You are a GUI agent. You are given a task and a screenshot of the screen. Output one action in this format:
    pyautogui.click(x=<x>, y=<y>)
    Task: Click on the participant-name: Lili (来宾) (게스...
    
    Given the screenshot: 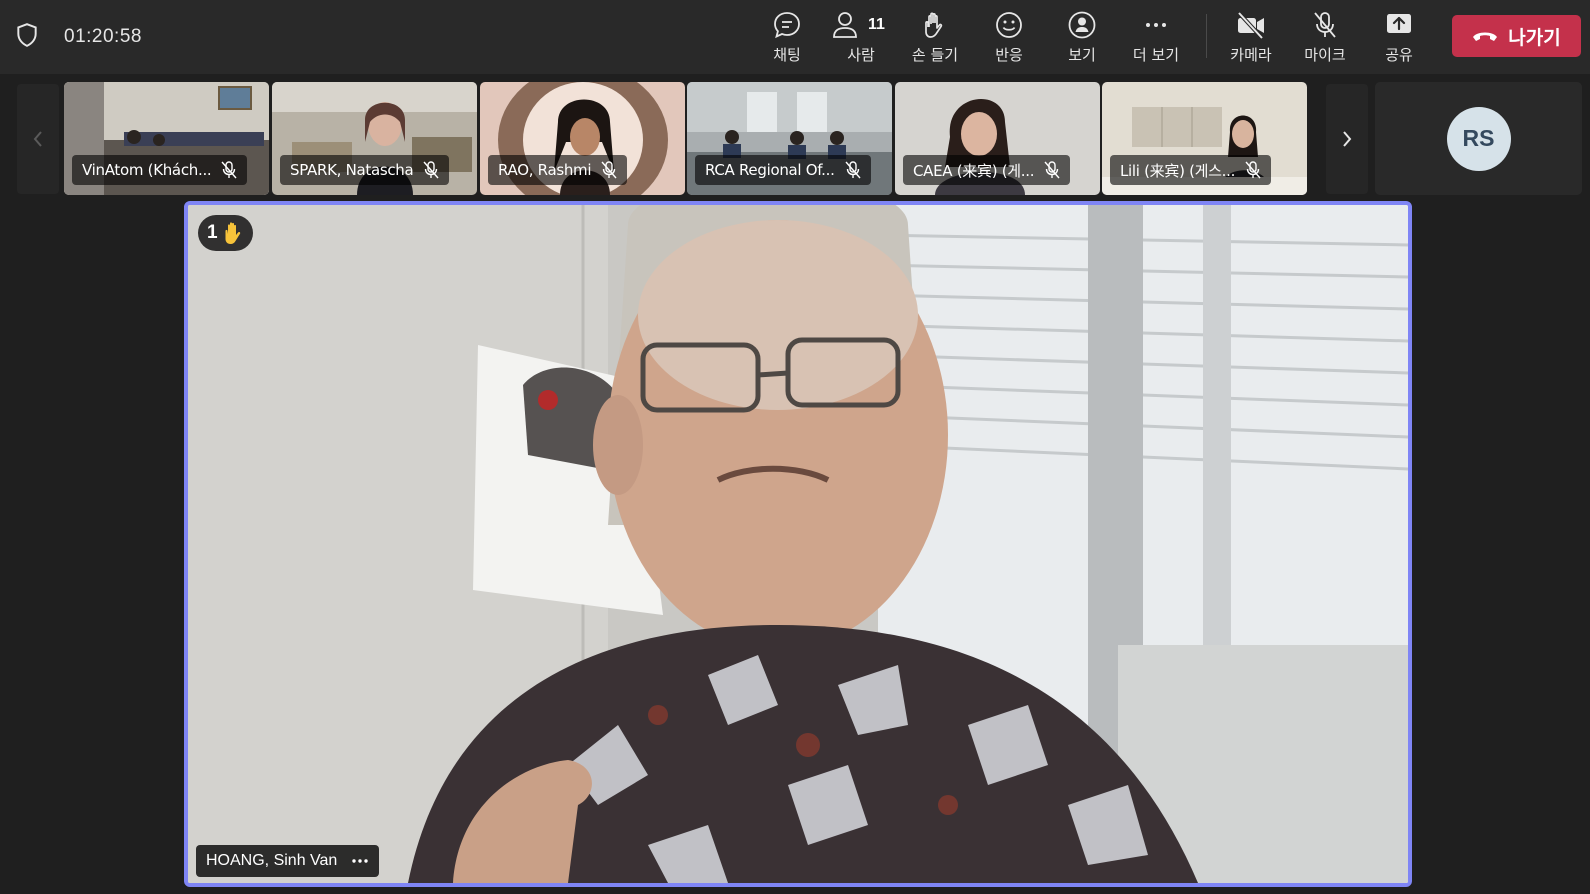 What is the action you would take?
    pyautogui.click(x=1178, y=170)
    